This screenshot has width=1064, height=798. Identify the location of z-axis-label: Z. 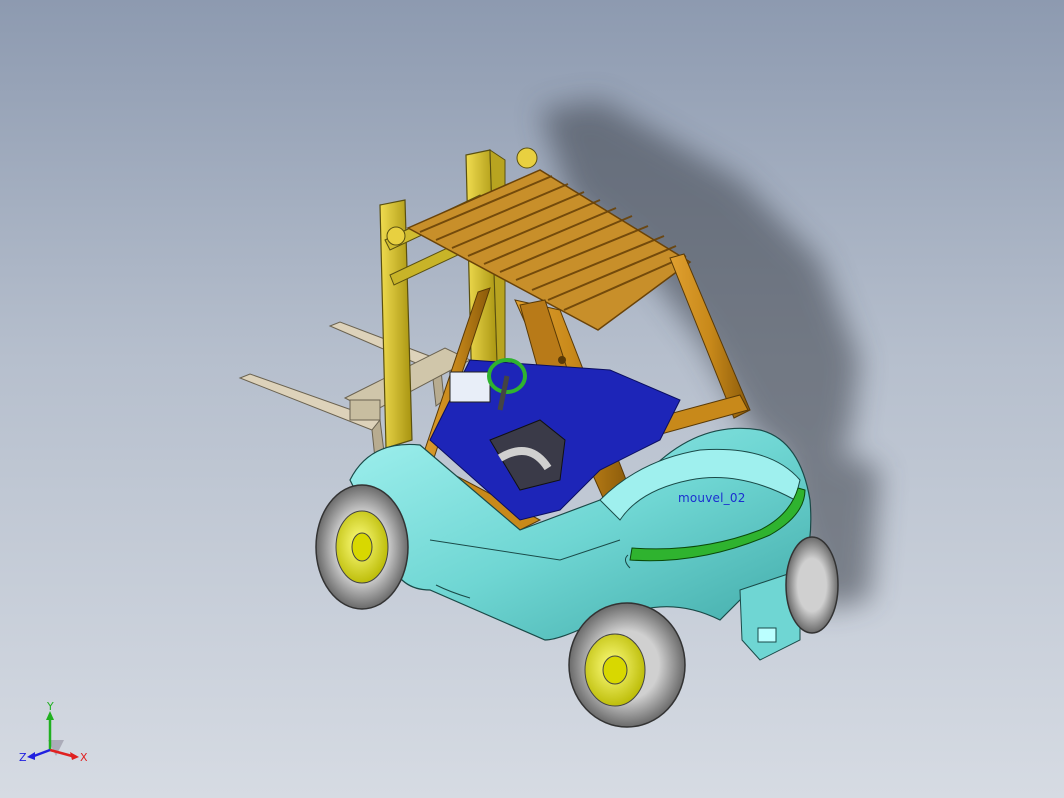
(23, 757).